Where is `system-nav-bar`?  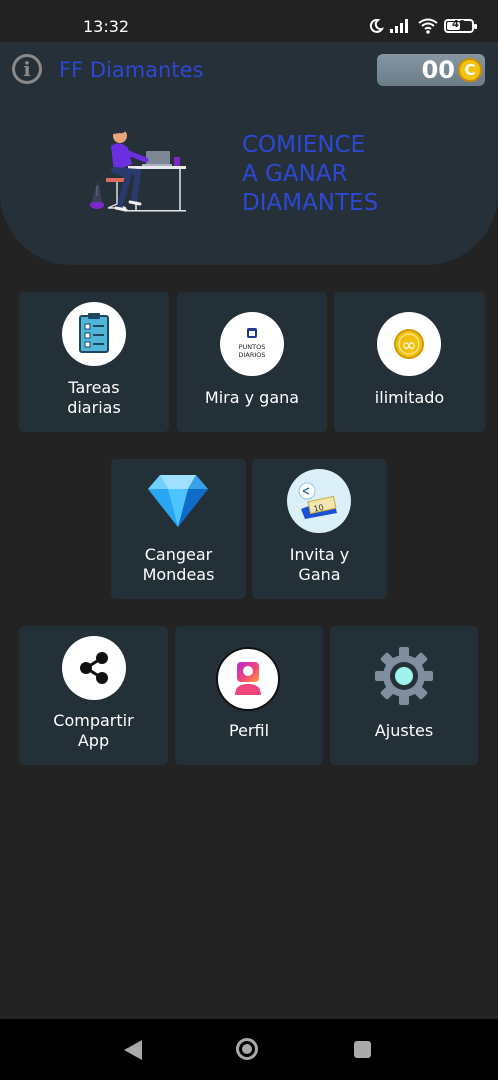
system-nav-bar is located at coordinates (249, 1049).